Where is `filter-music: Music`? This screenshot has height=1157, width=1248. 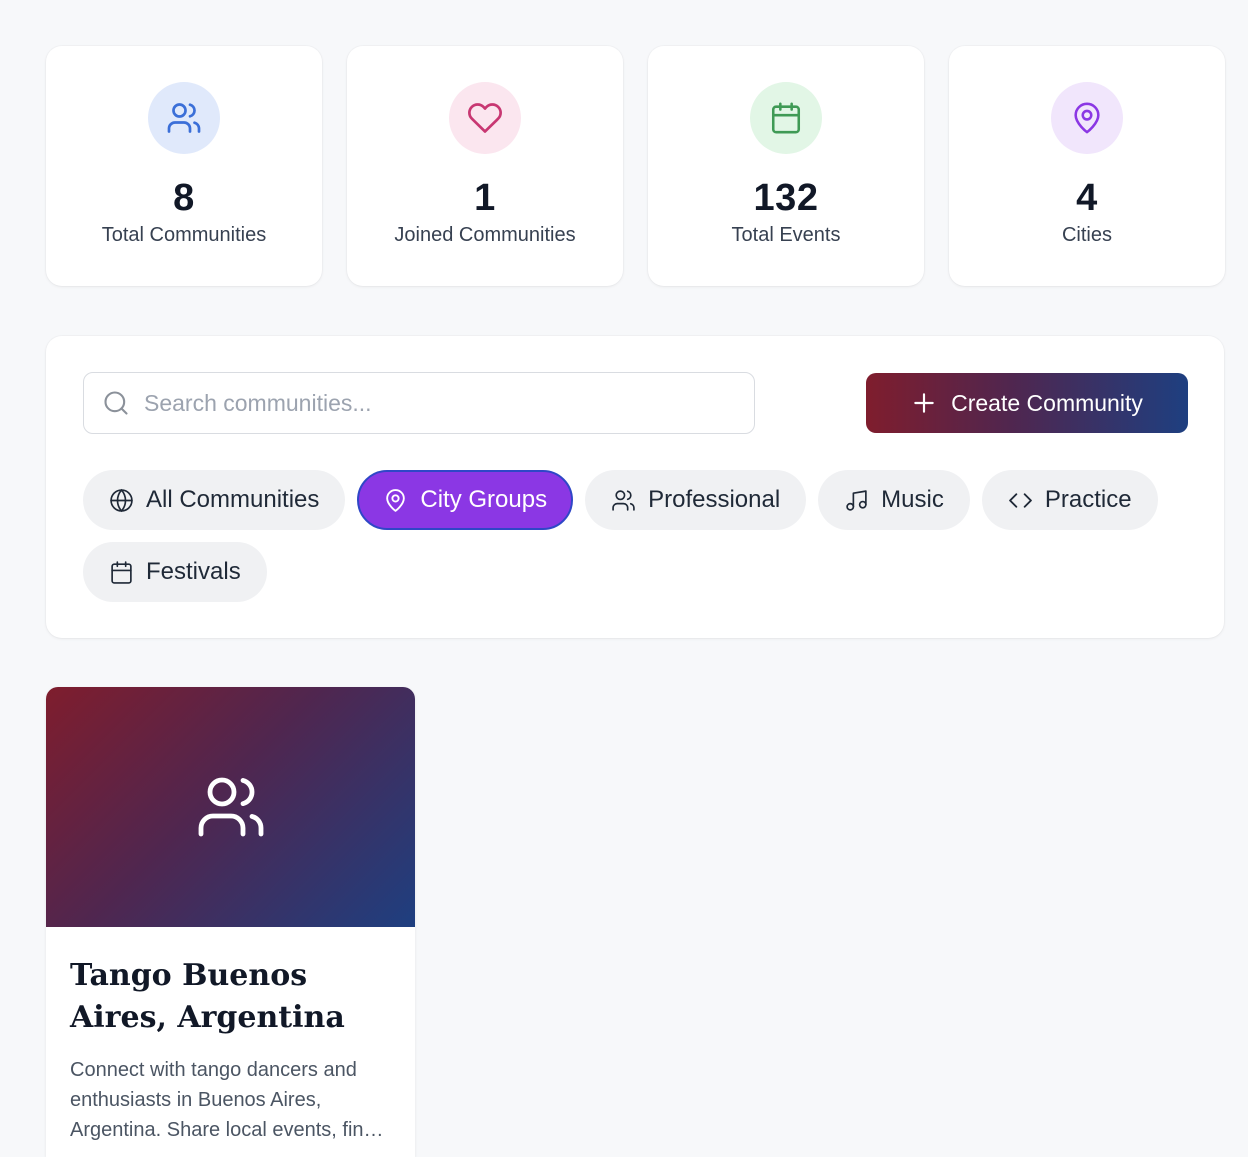 filter-music: Music is located at coordinates (894, 500).